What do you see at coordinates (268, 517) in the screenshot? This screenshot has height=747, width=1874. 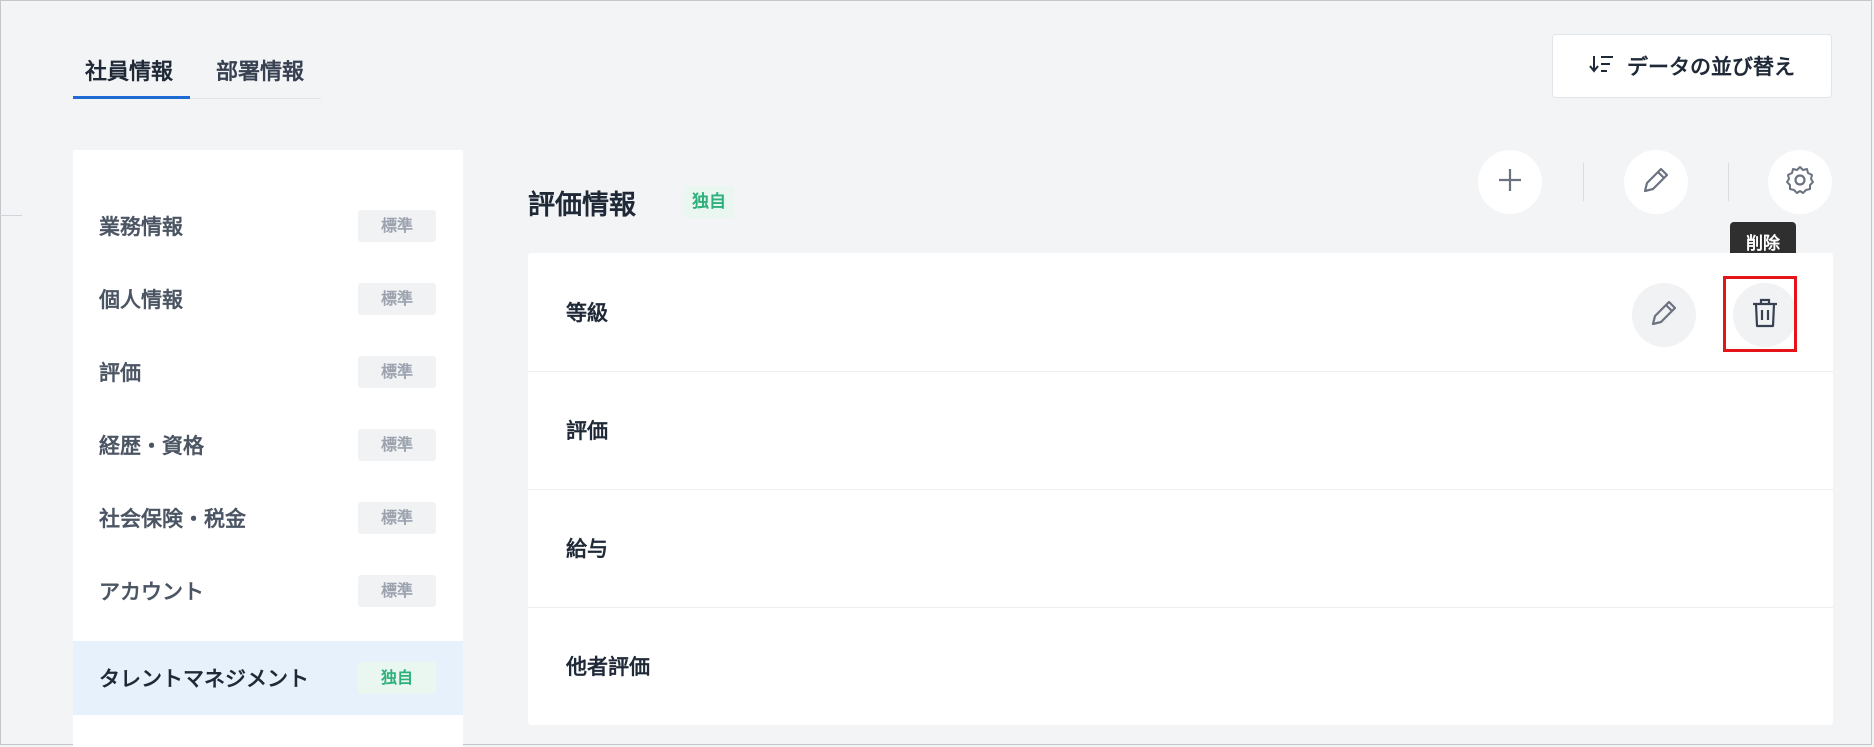 I see `sidebar-item-insurance-tax: 社会保険・税金 標準` at bounding box center [268, 517].